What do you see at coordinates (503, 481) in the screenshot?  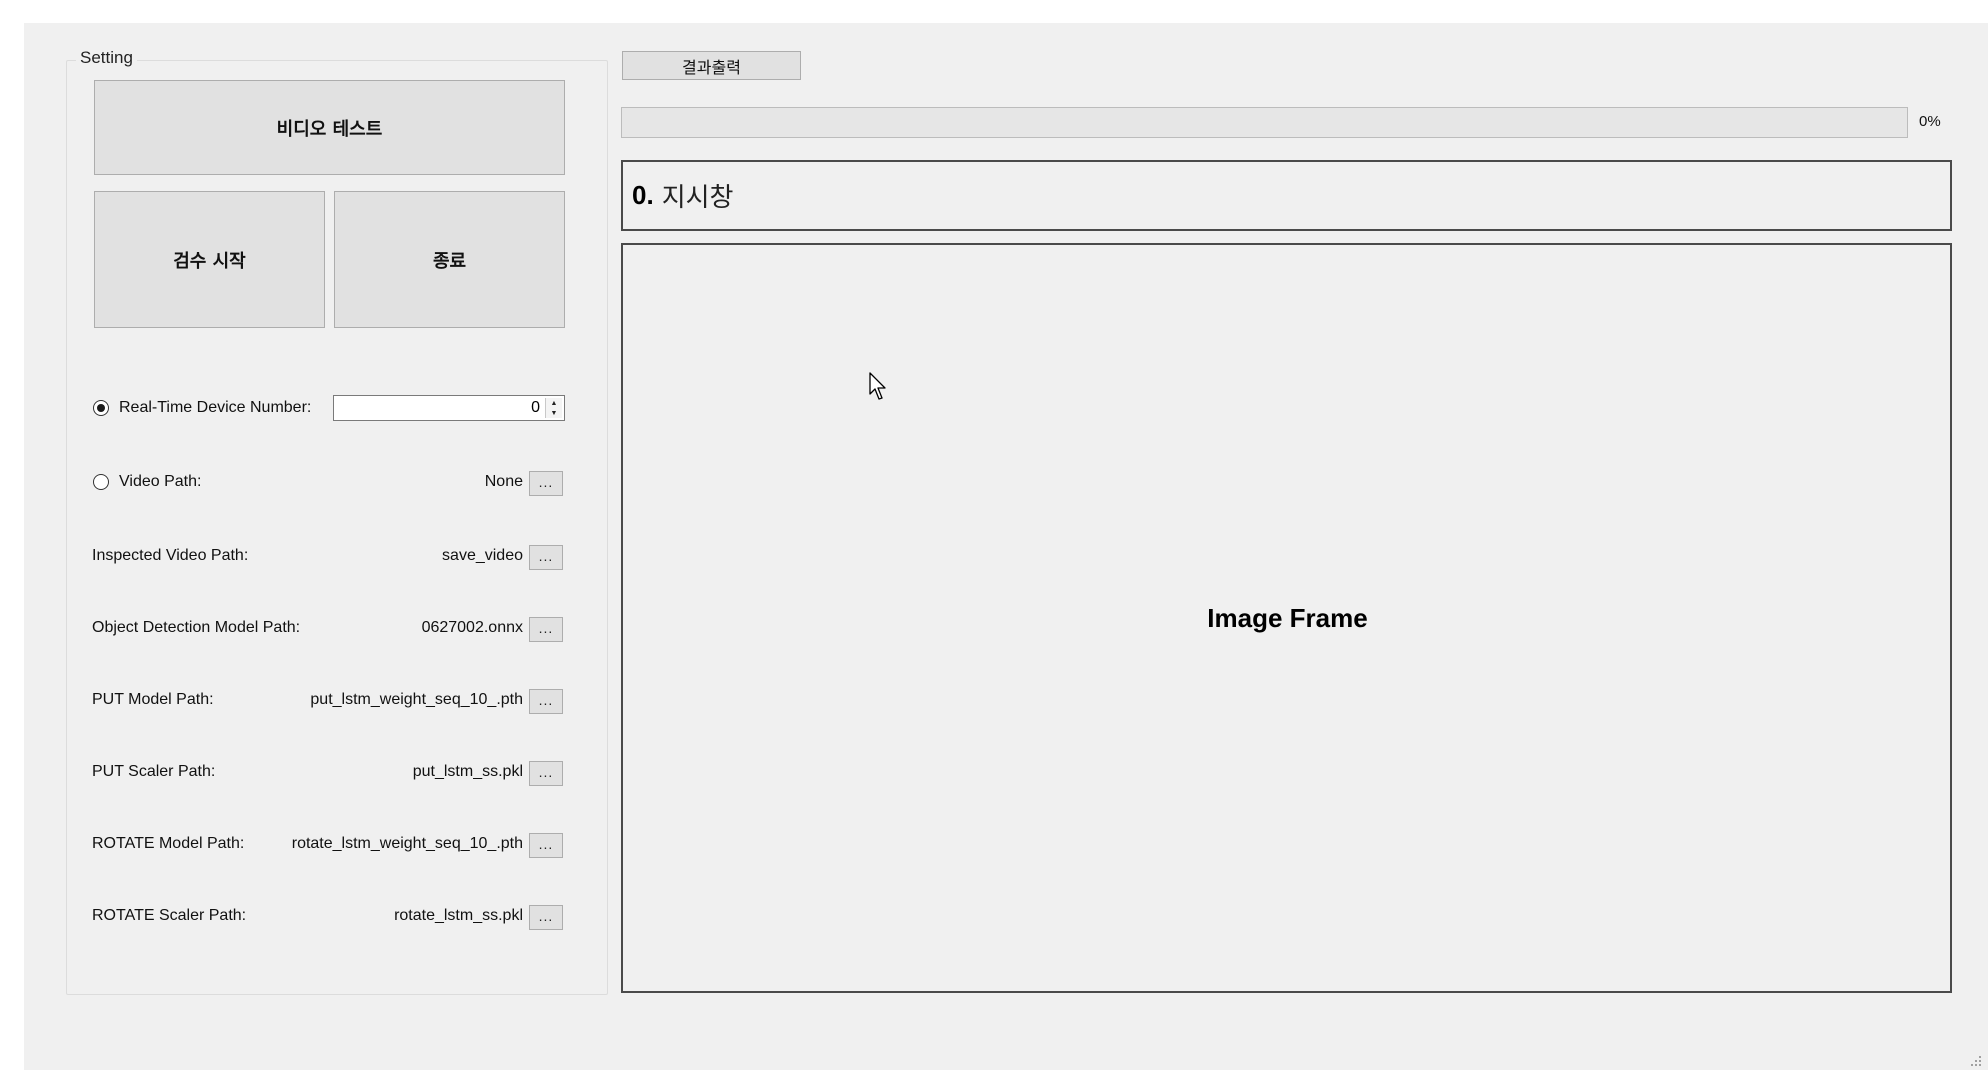 I see `video-path-value: None` at bounding box center [503, 481].